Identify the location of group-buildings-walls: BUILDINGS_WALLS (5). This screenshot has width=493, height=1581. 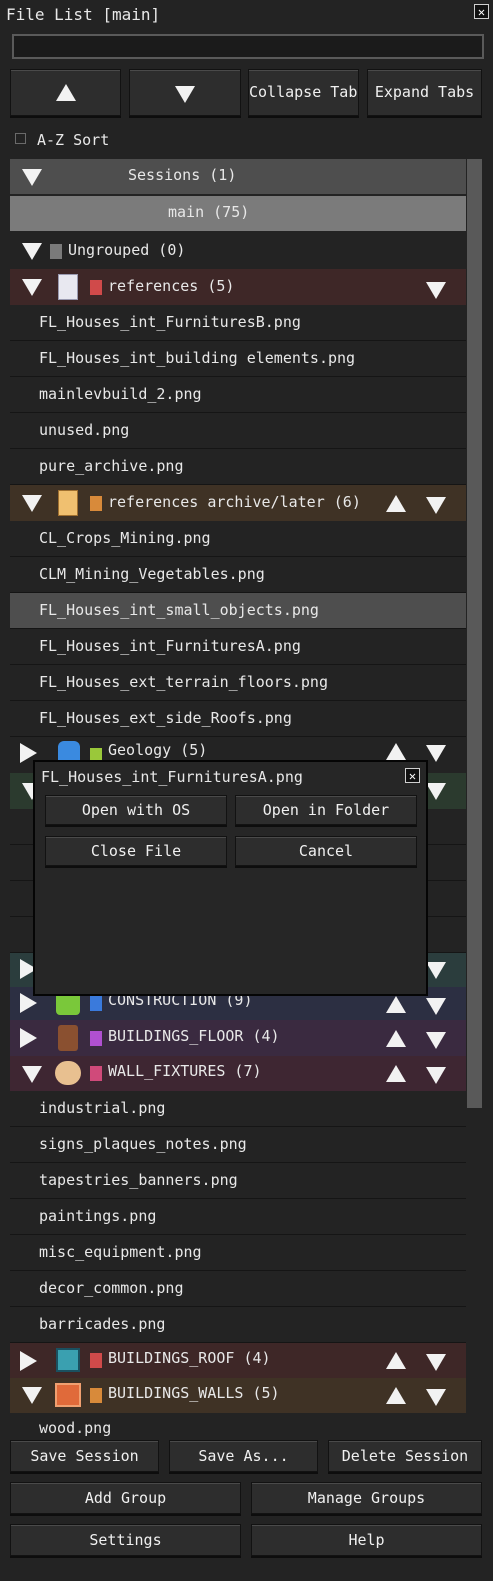
(238, 1395).